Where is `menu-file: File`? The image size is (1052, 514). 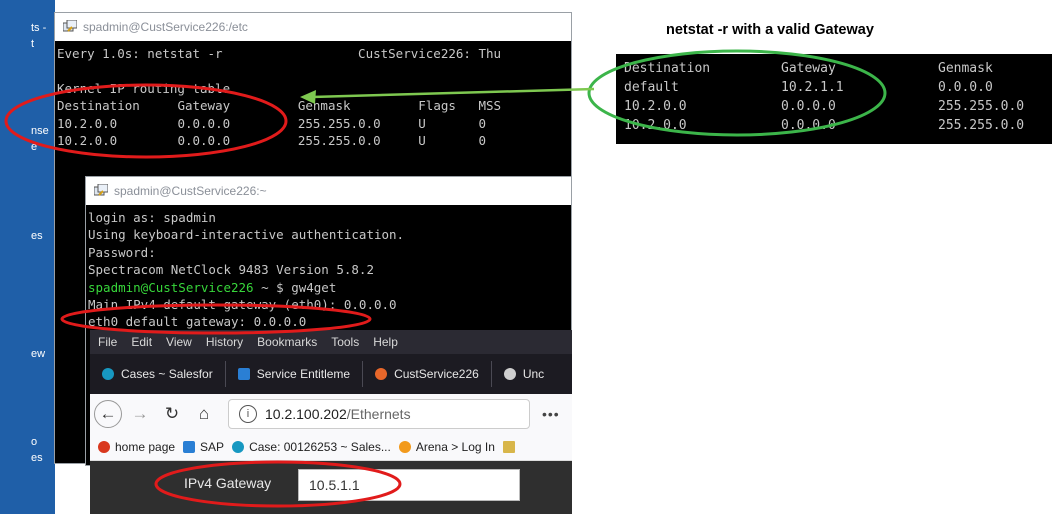 menu-file: File is located at coordinates (107, 342).